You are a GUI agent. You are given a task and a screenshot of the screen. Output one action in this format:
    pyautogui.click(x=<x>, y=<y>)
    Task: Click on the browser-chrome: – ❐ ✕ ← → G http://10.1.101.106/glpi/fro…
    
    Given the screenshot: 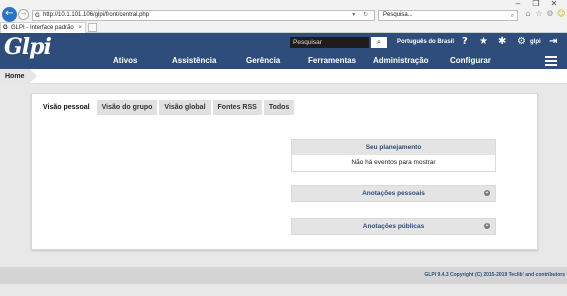 What is the action you would take?
    pyautogui.click(x=283, y=16)
    